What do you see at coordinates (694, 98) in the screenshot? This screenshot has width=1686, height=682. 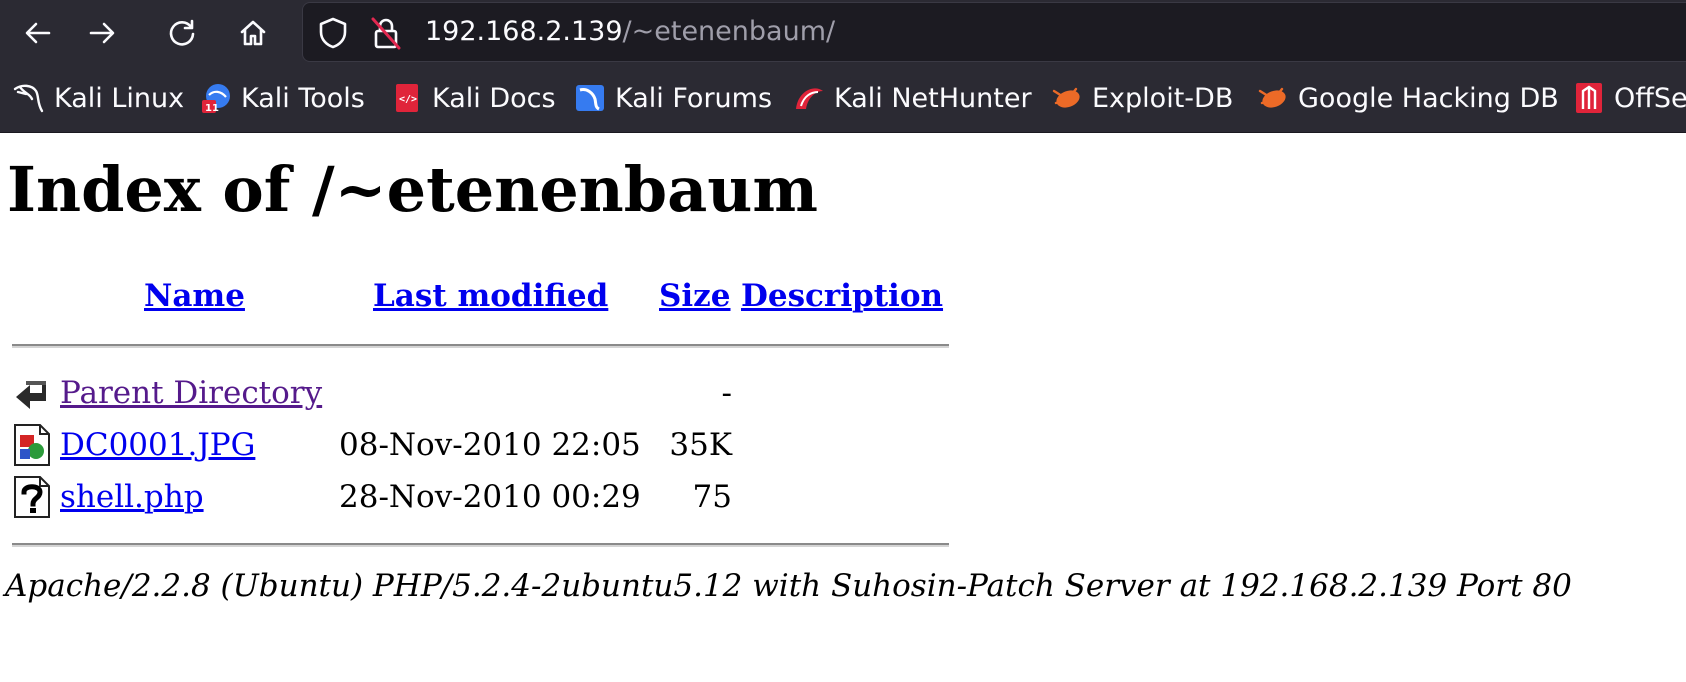 I see `bookmark-label: Kali Forums` at bounding box center [694, 98].